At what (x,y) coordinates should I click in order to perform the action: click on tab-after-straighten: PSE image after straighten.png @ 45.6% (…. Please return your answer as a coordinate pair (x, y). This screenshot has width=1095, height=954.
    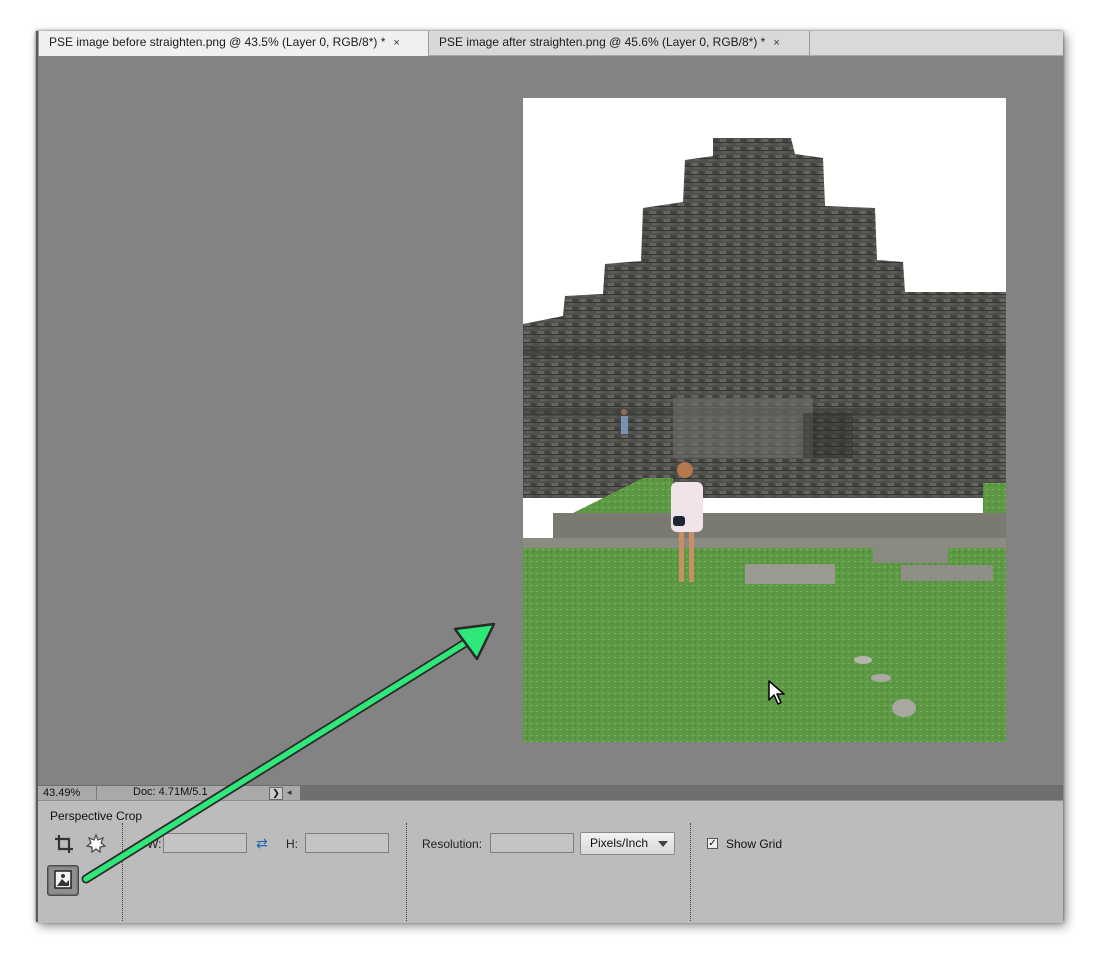
    Looking at the image, I should click on (619, 43).